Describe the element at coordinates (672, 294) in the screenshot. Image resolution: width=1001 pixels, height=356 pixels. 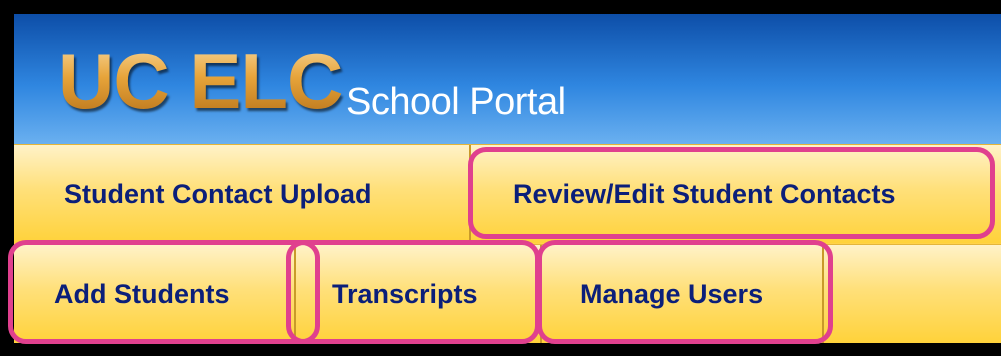
I see `nav-tab-label: Manage Users` at that location.